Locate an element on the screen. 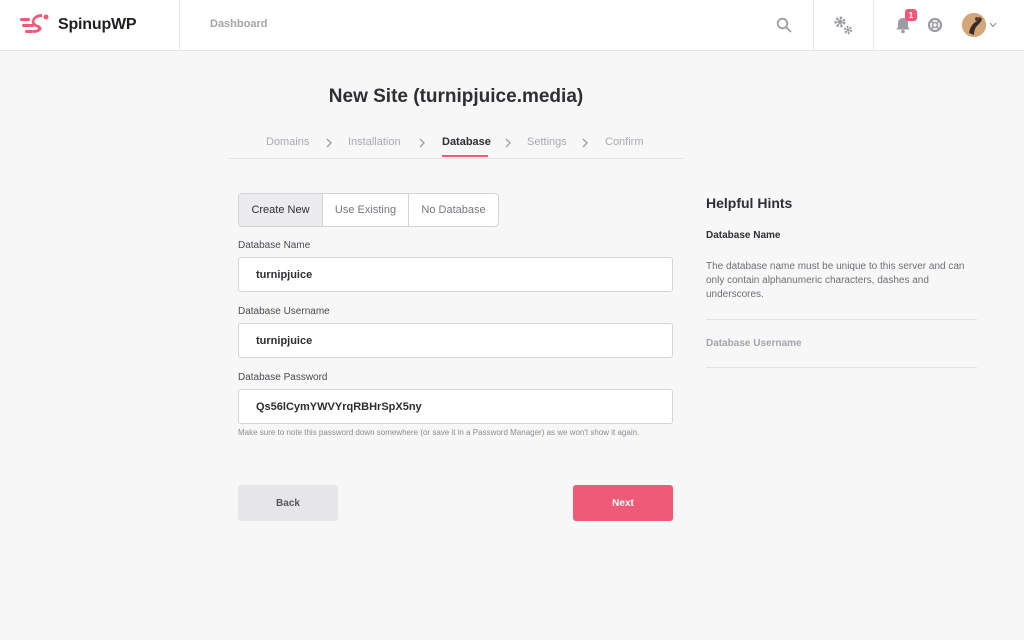 This screenshot has height=640, width=1024. database-password-input: Qs56lCymYWVYrqRBHrSpX5ny is located at coordinates (455, 406).